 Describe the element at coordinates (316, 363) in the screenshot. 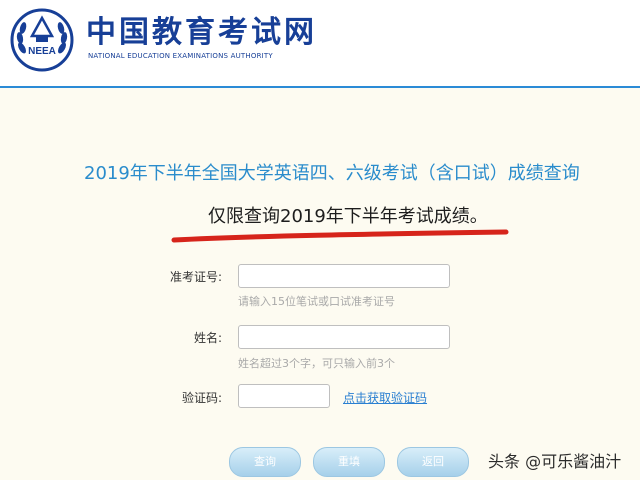

I see `name-hint: 姓名超过3个字，可只输入前3个` at that location.